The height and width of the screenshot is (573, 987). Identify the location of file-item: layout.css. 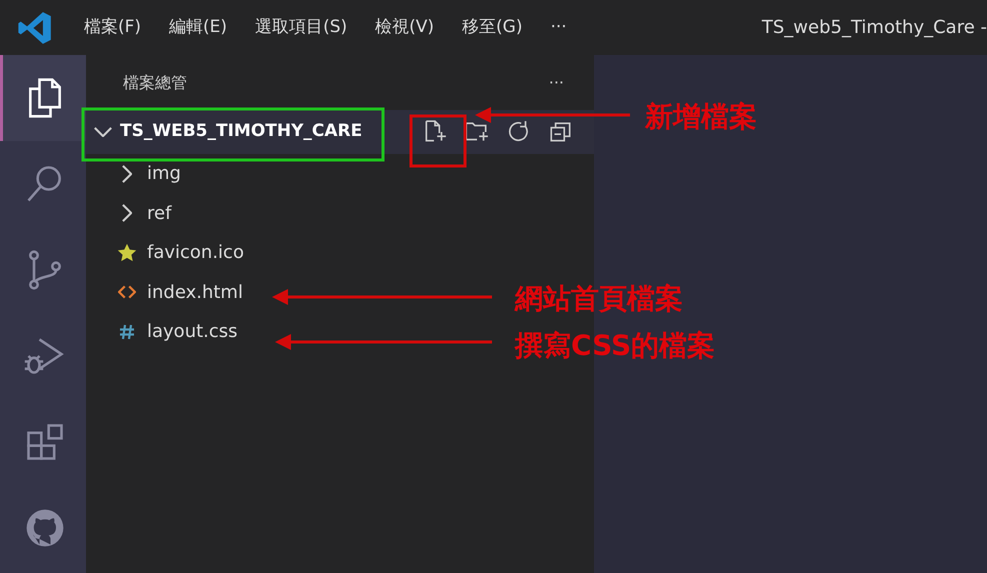
(177, 332).